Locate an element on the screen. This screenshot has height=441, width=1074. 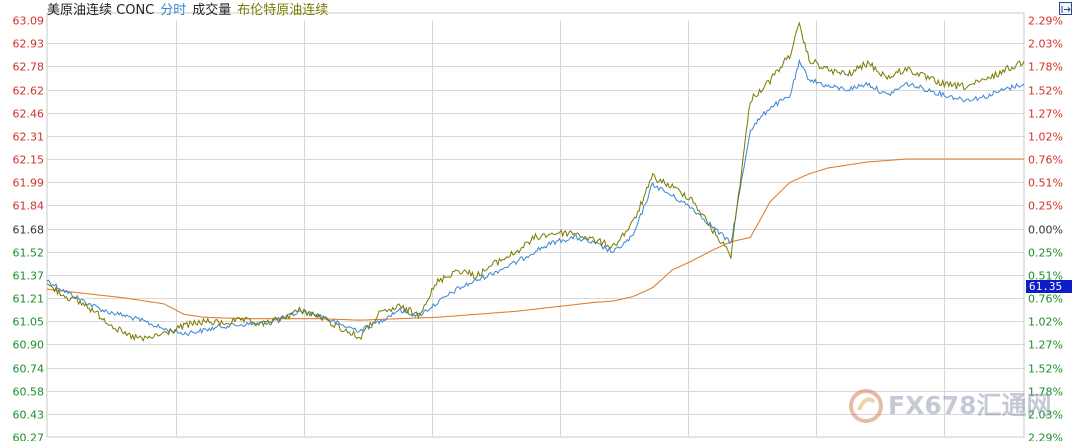
legend-series2: 成交量 is located at coordinates (212, 10).